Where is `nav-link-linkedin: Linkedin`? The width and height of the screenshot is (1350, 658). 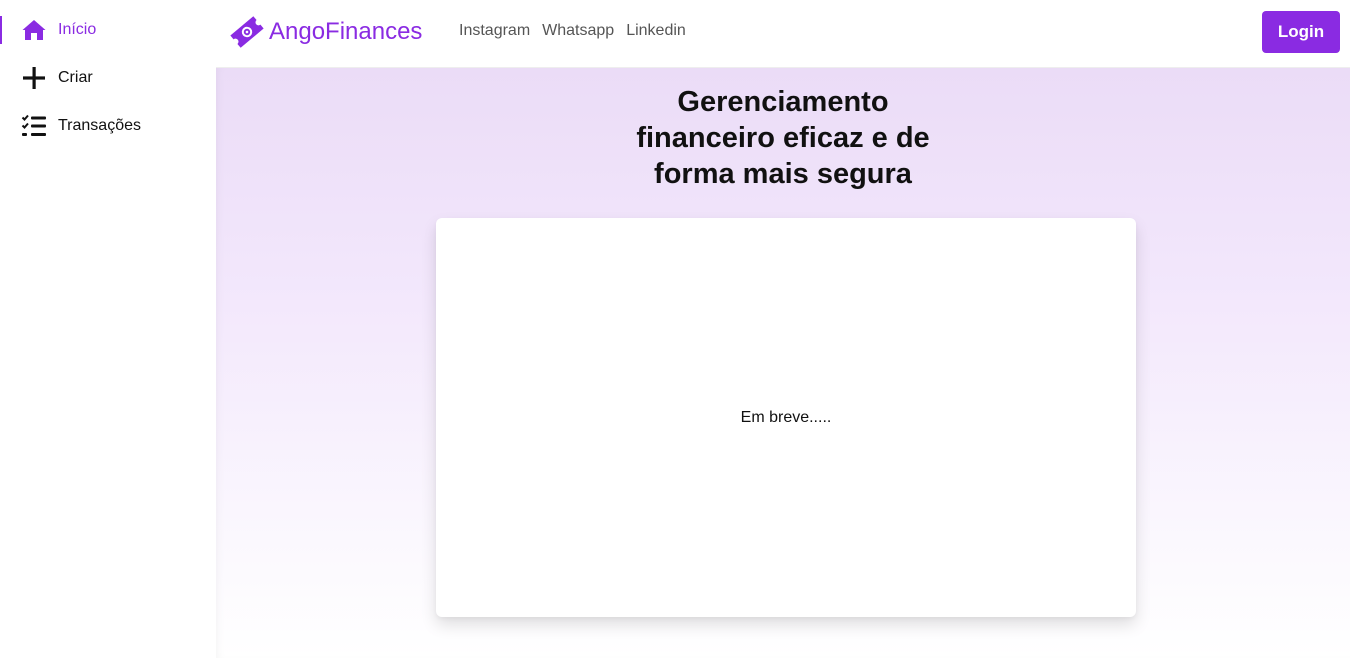
nav-link-linkedin: Linkedin is located at coordinates (656, 31).